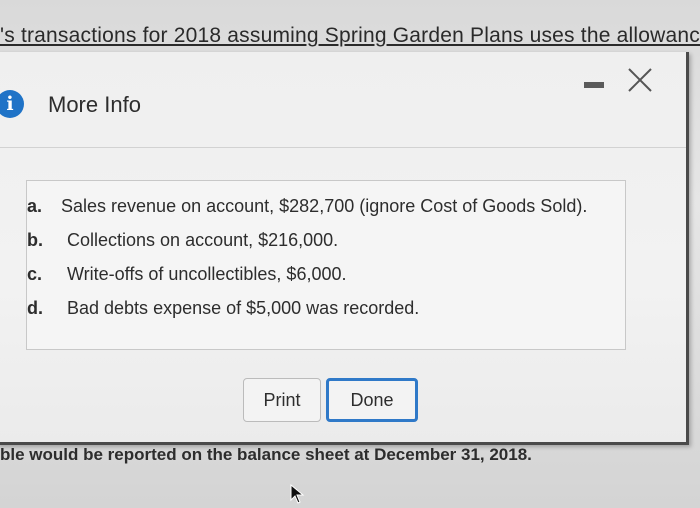  Describe the element at coordinates (35, 308) in the screenshot. I see `info-item-letter: d.` at that location.